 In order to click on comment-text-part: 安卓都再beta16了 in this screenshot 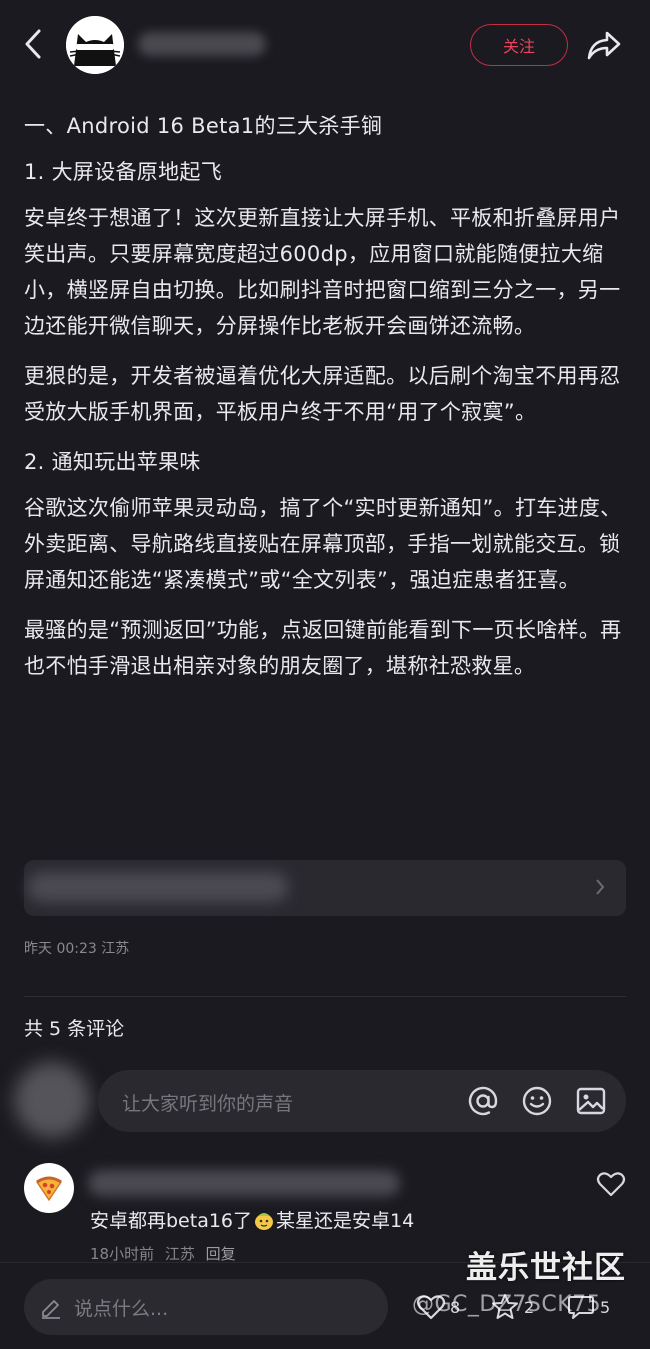, I will do `click(171, 1221)`.